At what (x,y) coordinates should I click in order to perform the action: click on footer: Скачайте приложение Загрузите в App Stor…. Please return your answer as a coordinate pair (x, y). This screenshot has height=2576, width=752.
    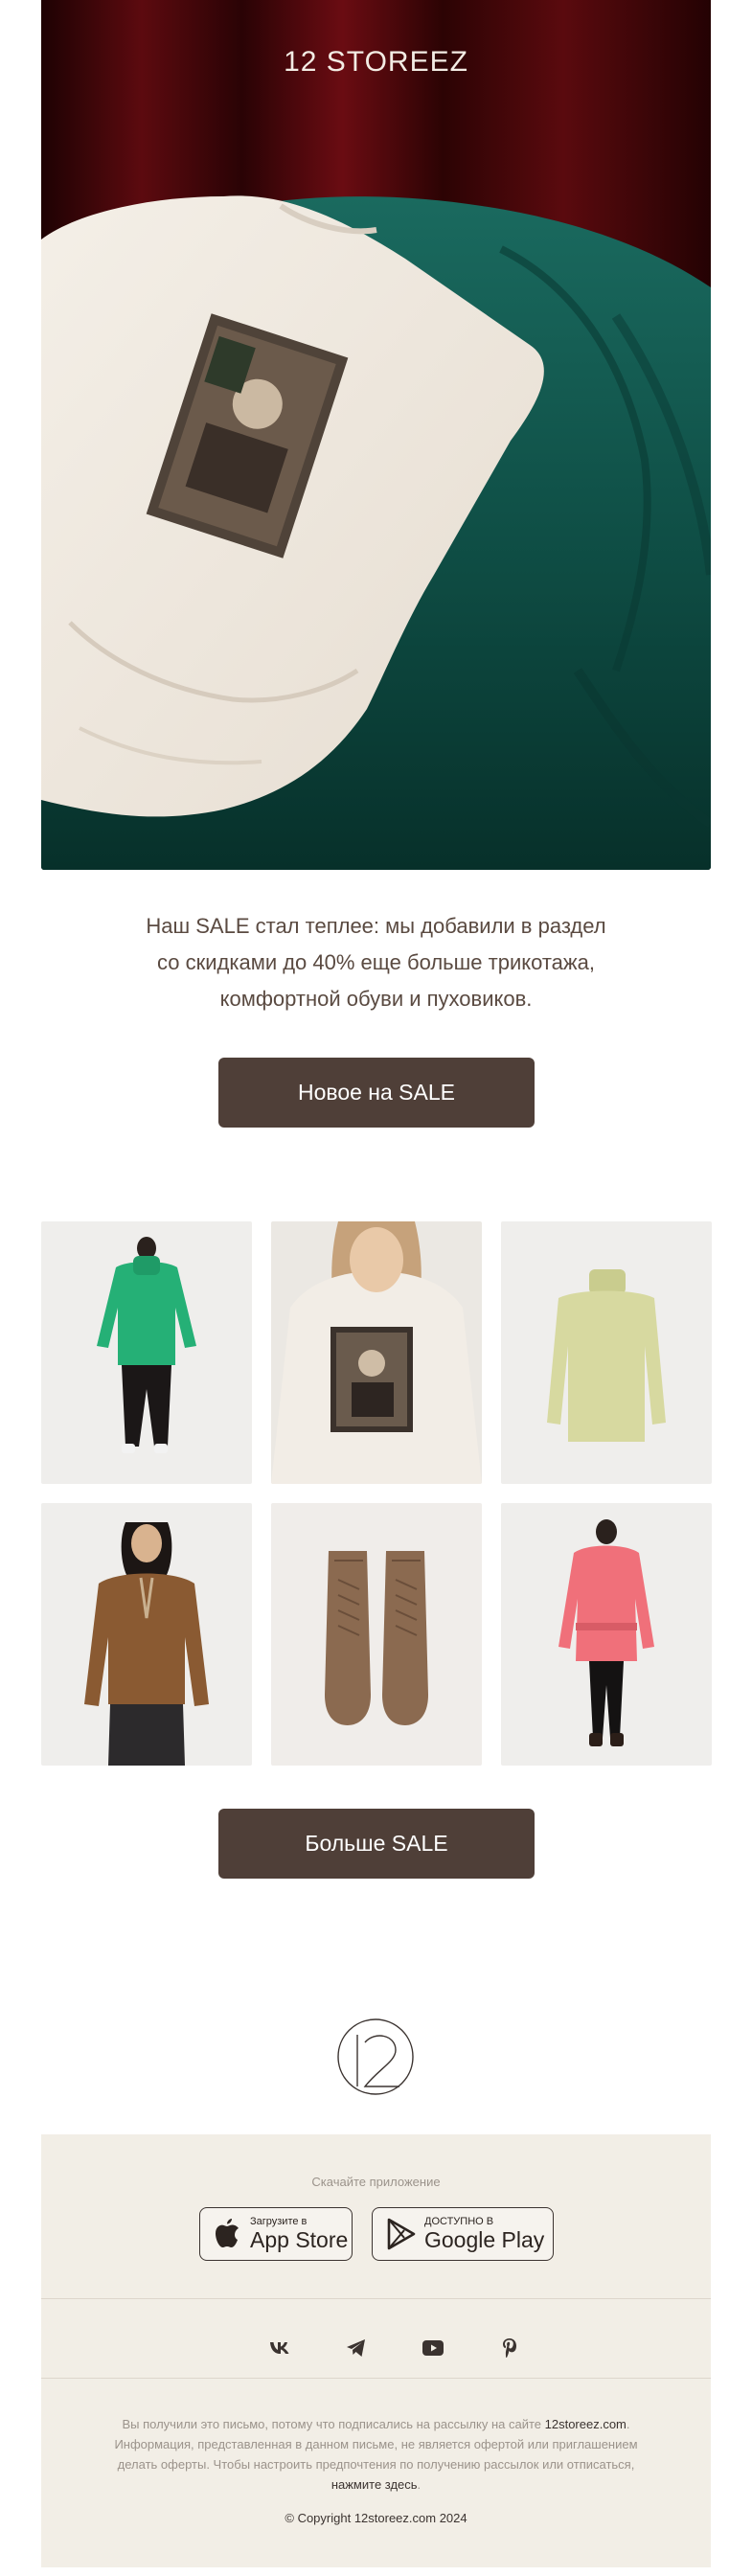
    Looking at the image, I should click on (376, 2350).